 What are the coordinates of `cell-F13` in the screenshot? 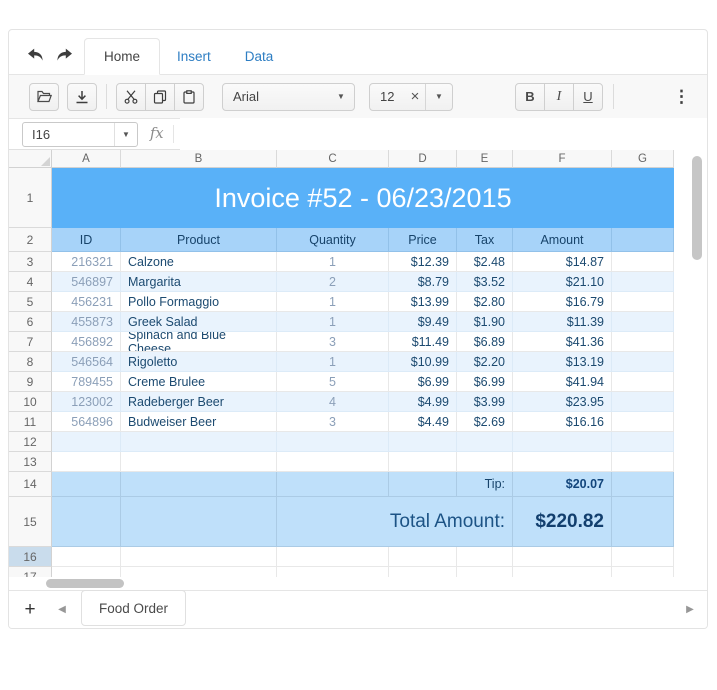 It's located at (562, 462).